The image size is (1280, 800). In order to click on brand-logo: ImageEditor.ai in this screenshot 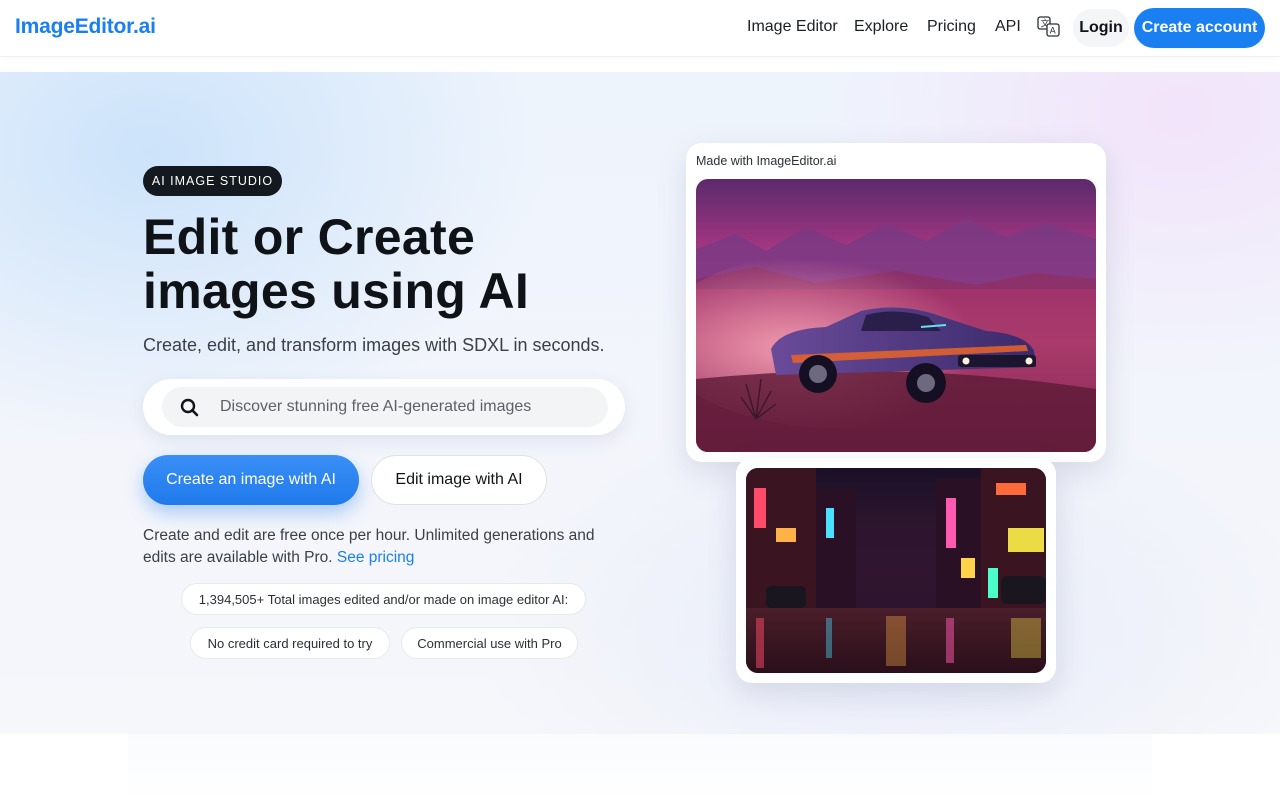, I will do `click(85, 27)`.